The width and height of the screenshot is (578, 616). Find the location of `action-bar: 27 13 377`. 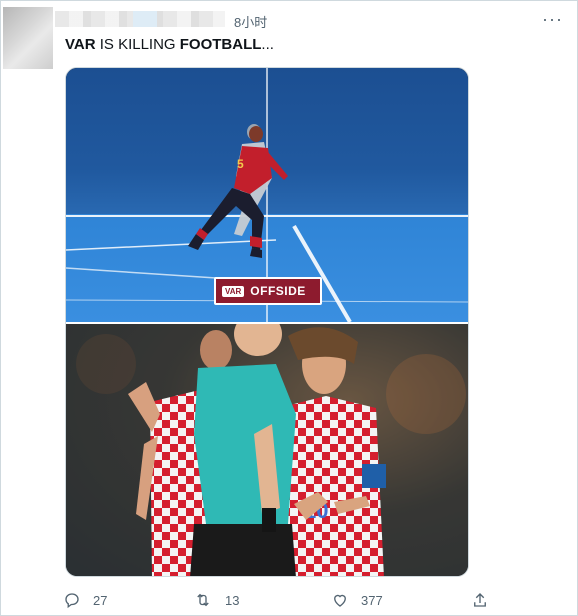

action-bar: 27 13 377 is located at coordinates (283, 601).